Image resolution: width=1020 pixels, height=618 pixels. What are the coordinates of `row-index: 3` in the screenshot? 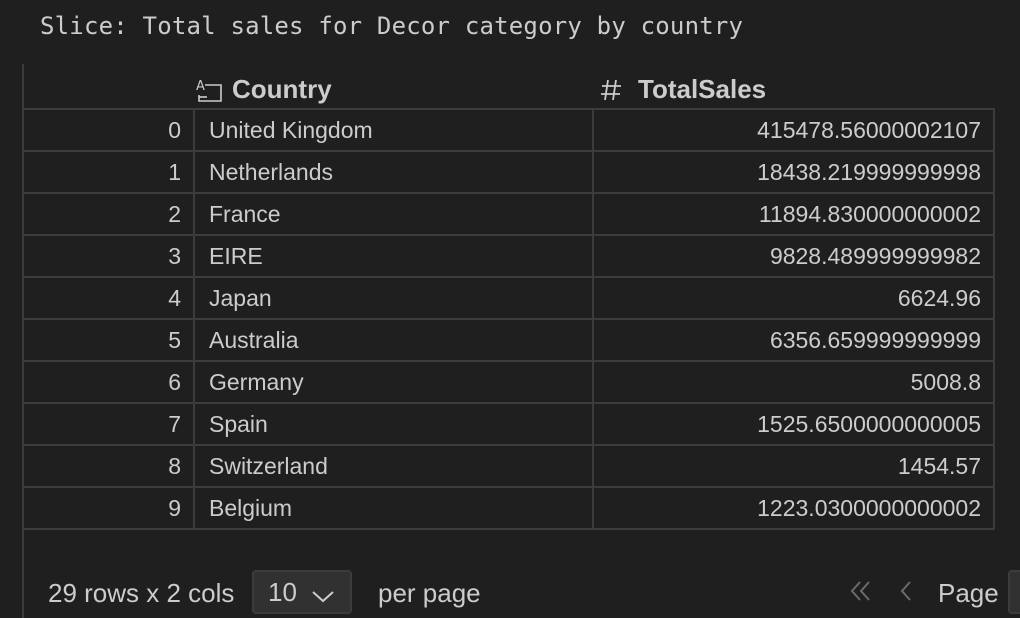 It's located at (109, 256).